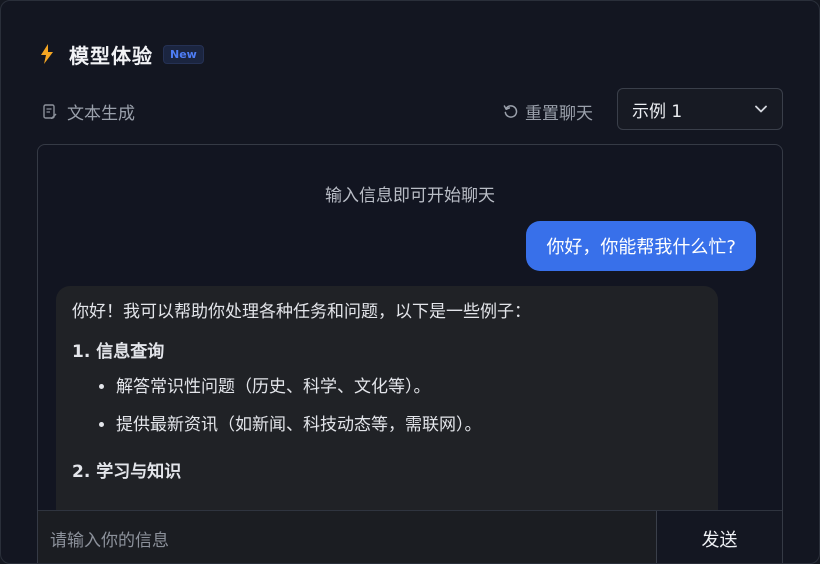 The height and width of the screenshot is (564, 820). Describe the element at coordinates (127, 472) in the screenshot. I see `section-heading: 2. 学习与知识` at that location.